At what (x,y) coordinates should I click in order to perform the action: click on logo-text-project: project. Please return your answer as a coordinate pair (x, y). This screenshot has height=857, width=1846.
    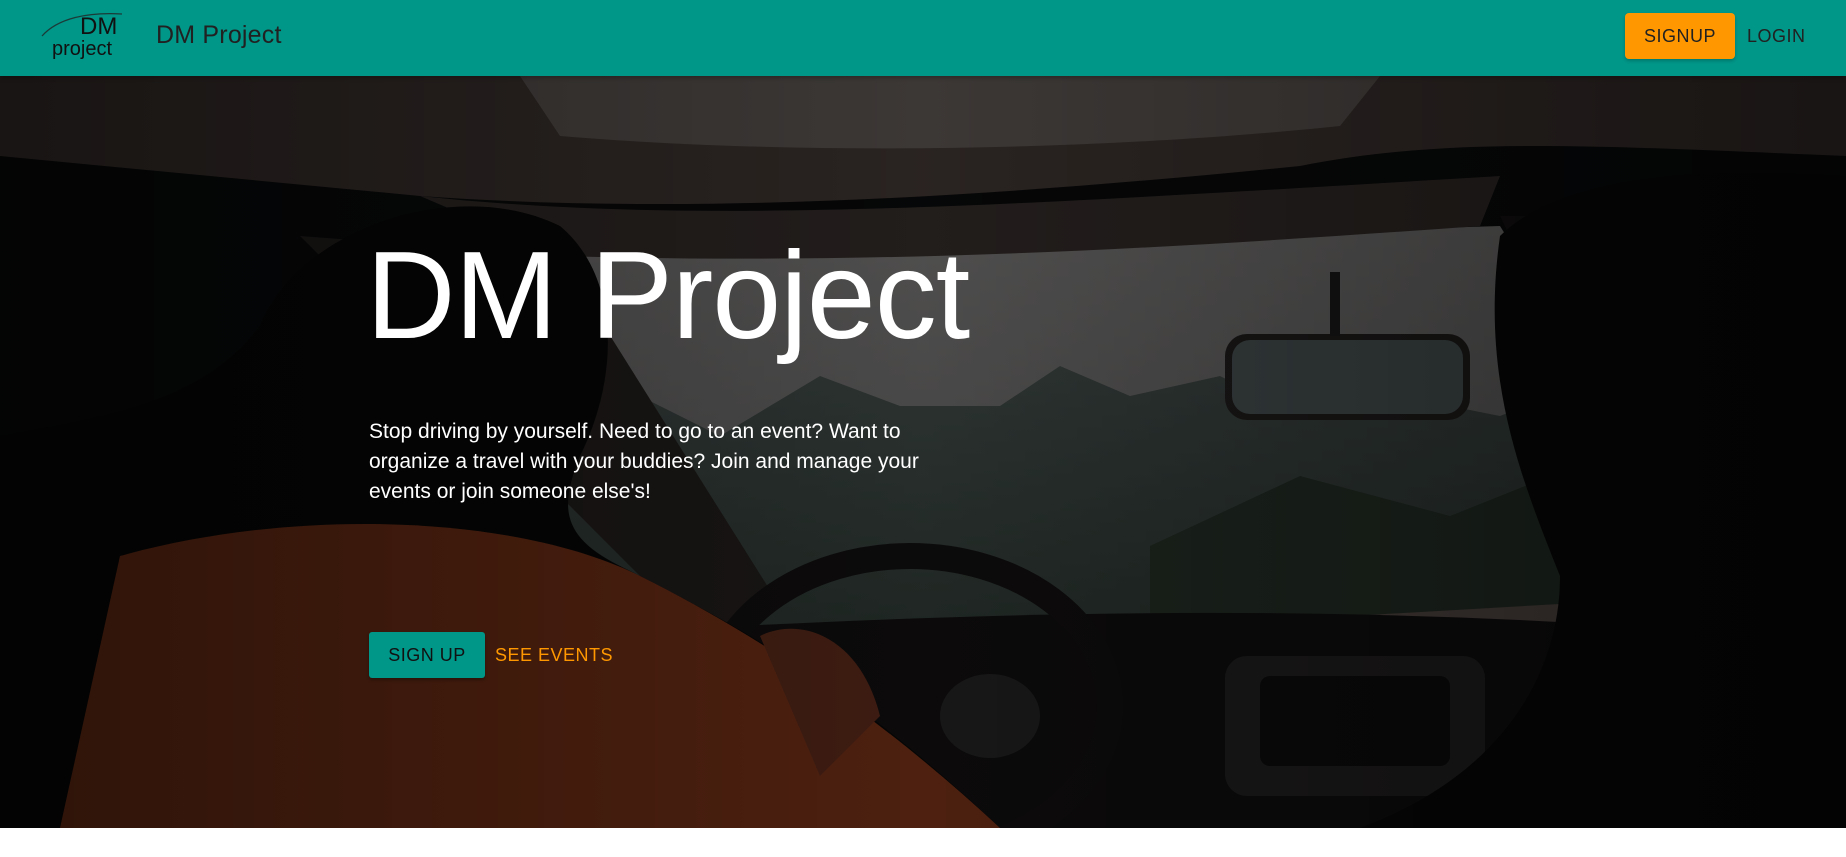
    Looking at the image, I should click on (82, 49).